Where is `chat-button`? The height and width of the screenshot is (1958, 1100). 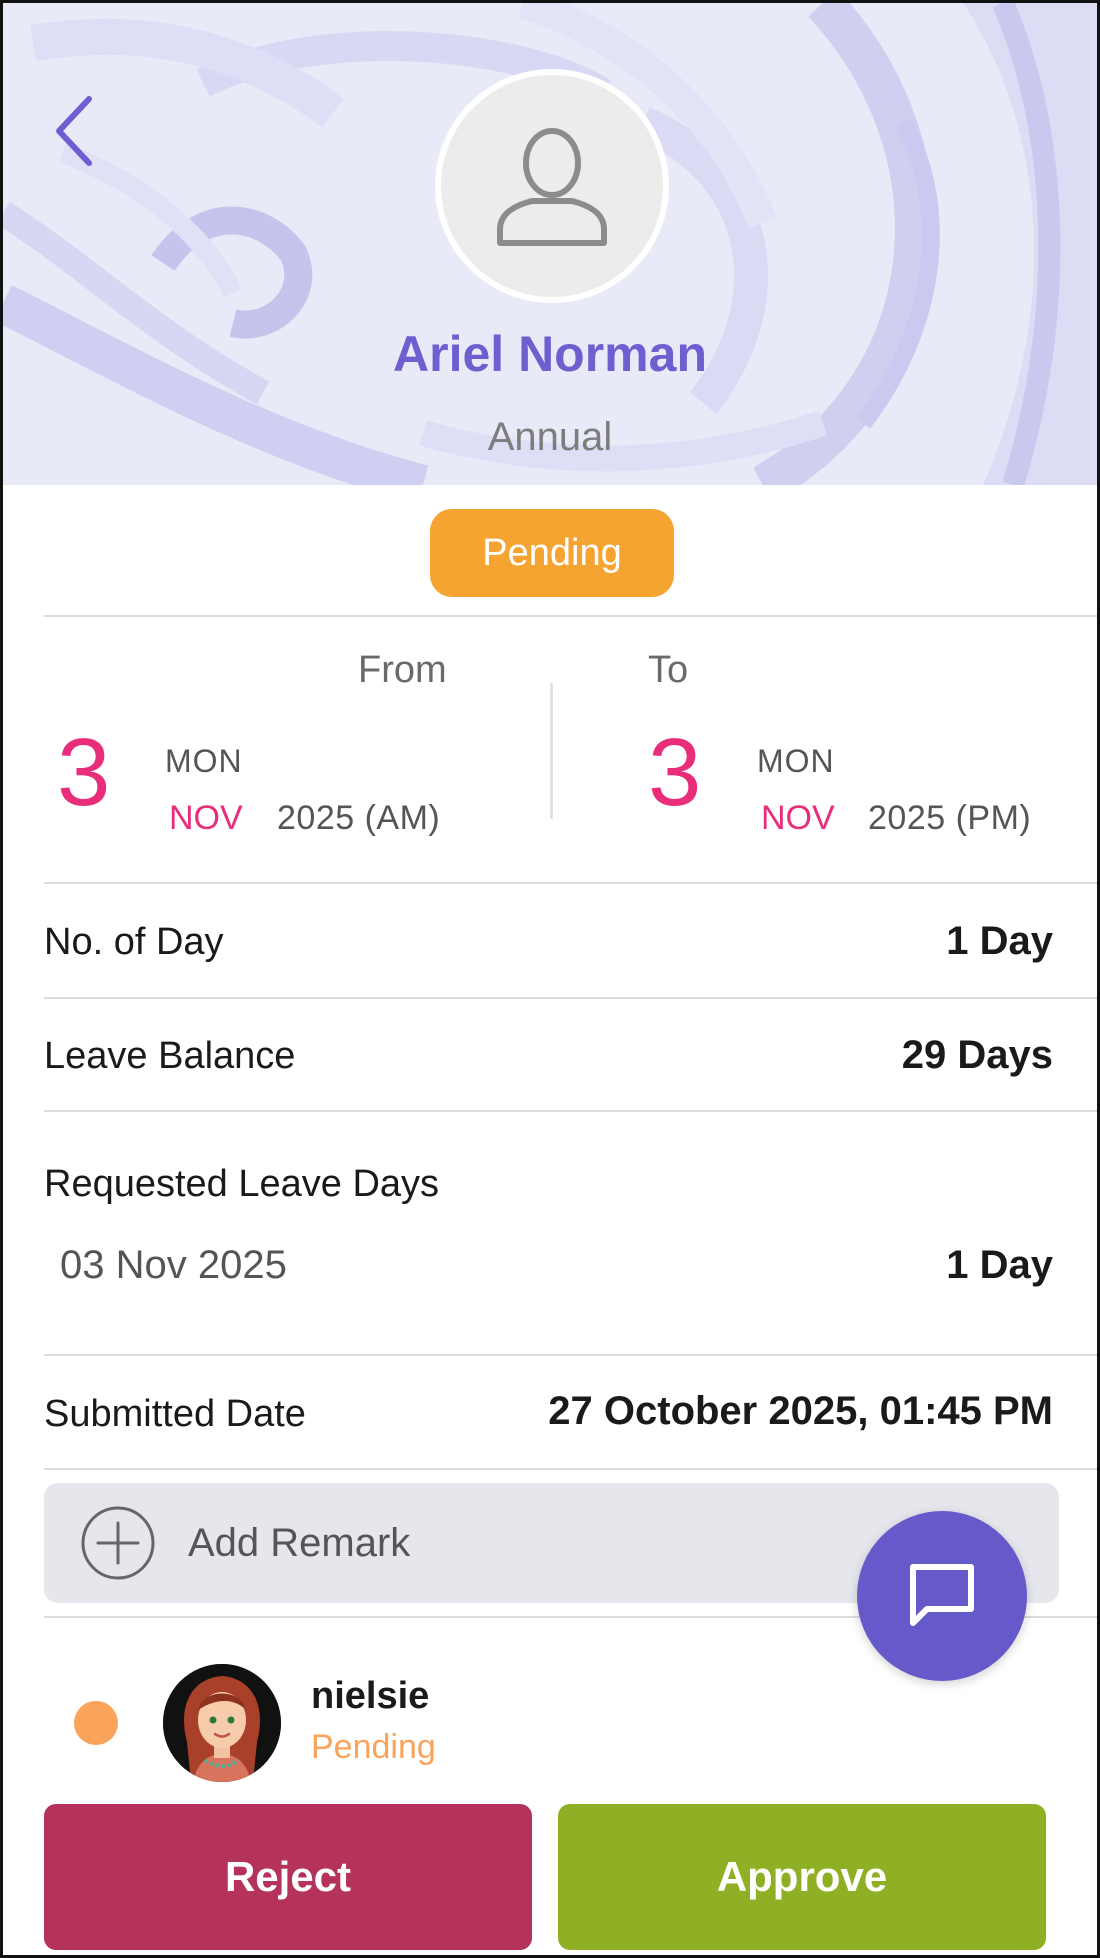 chat-button is located at coordinates (942, 1596).